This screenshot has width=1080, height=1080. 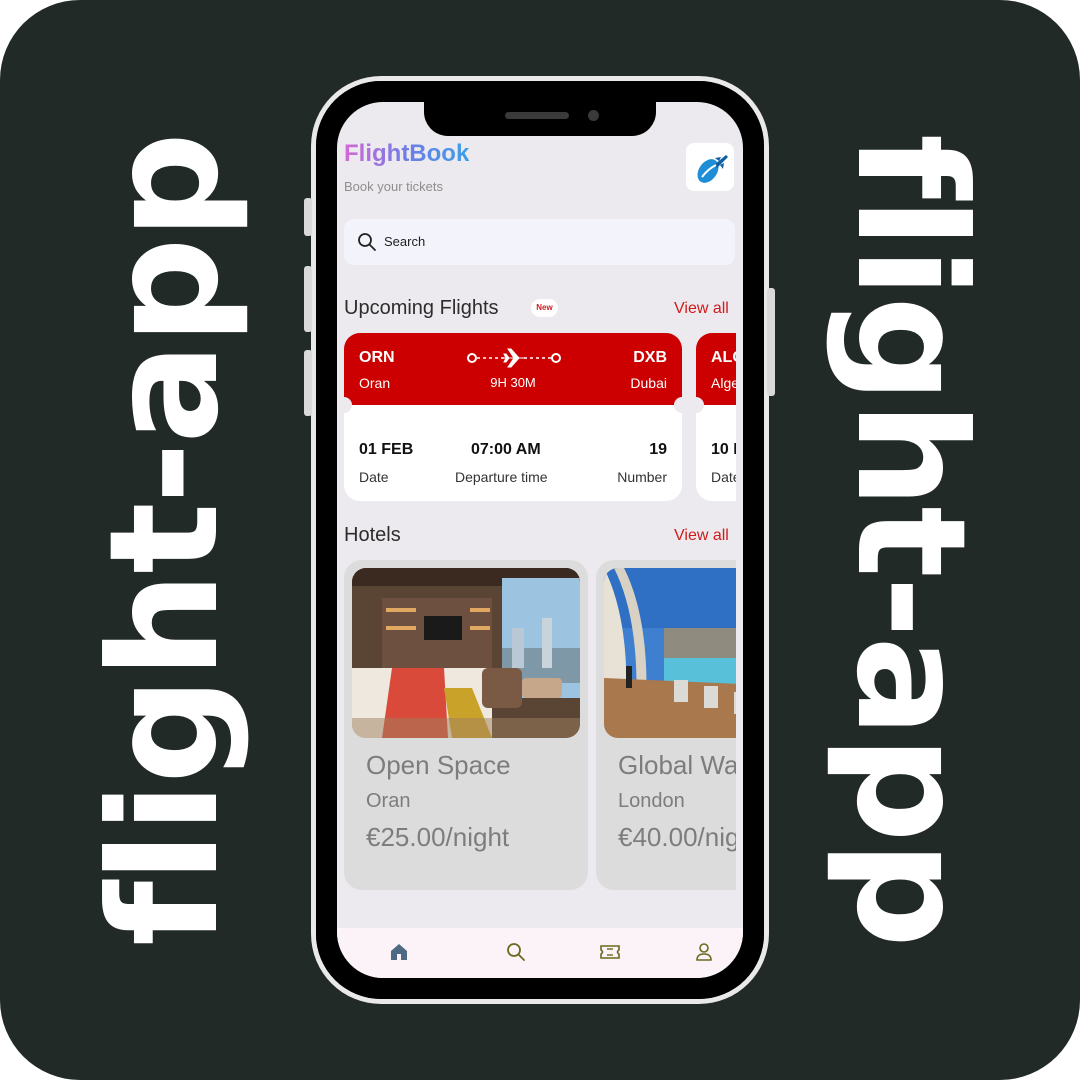 What do you see at coordinates (308, 383) in the screenshot?
I see `volume-down-button` at bounding box center [308, 383].